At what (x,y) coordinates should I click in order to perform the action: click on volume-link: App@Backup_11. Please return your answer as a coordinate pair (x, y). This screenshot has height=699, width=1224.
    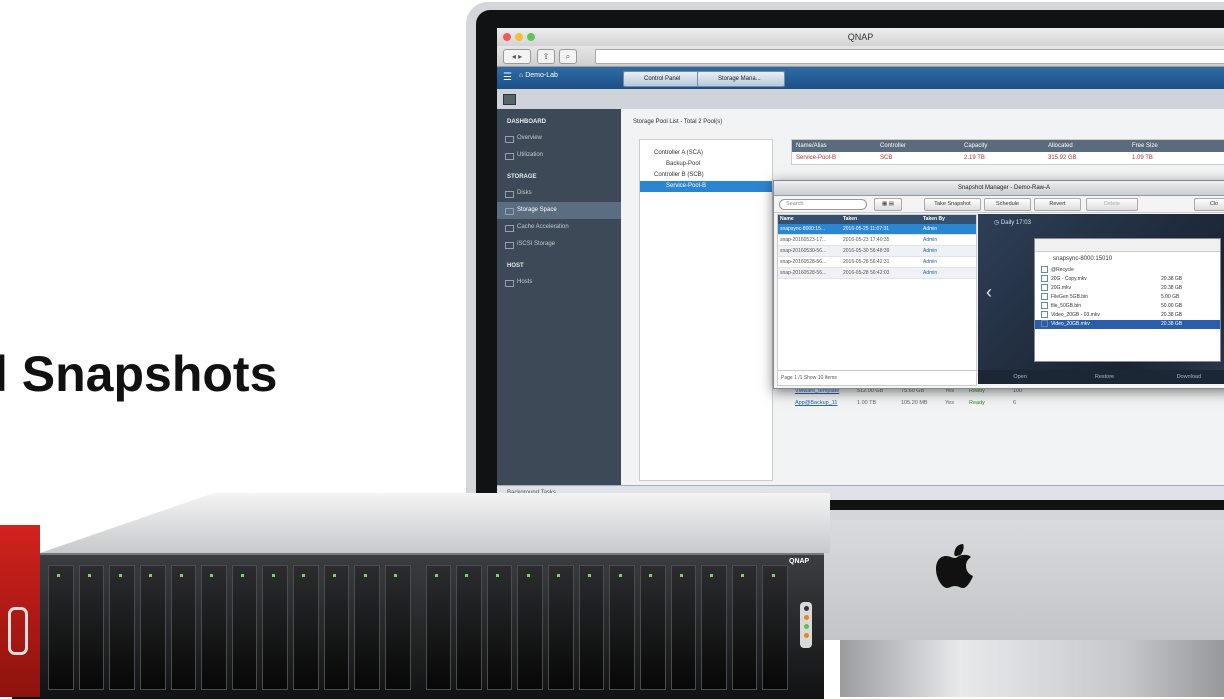
    Looking at the image, I should click on (824, 403).